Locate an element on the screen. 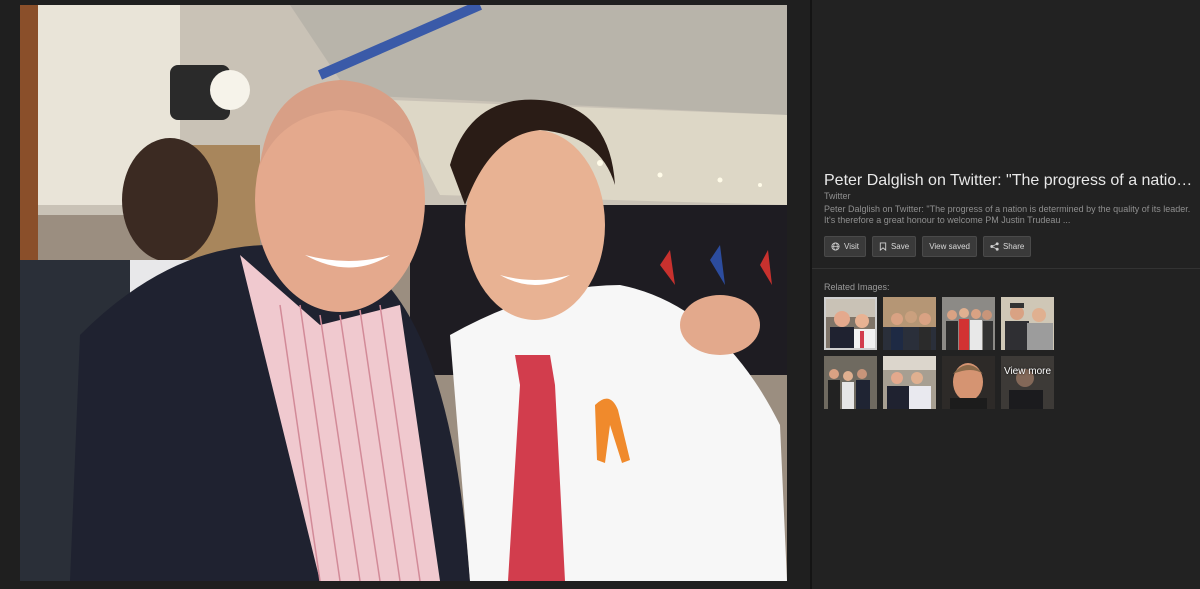 This screenshot has height=589, width=1200. visit-button: Visit is located at coordinates (845, 246).